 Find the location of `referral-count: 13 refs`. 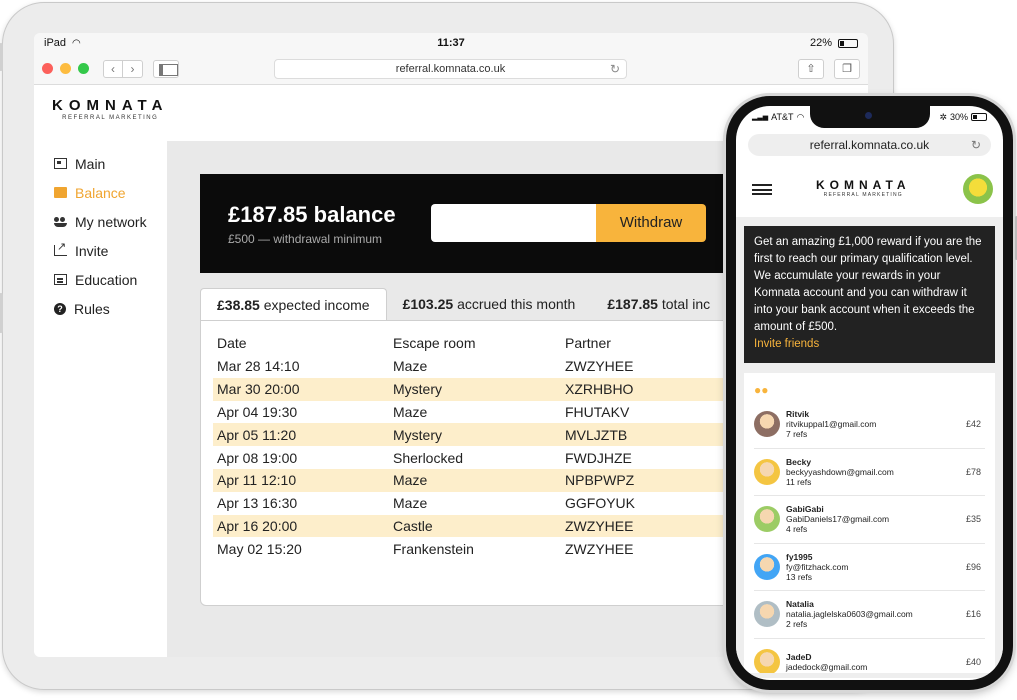

referral-count: 13 refs is located at coordinates (799, 576).